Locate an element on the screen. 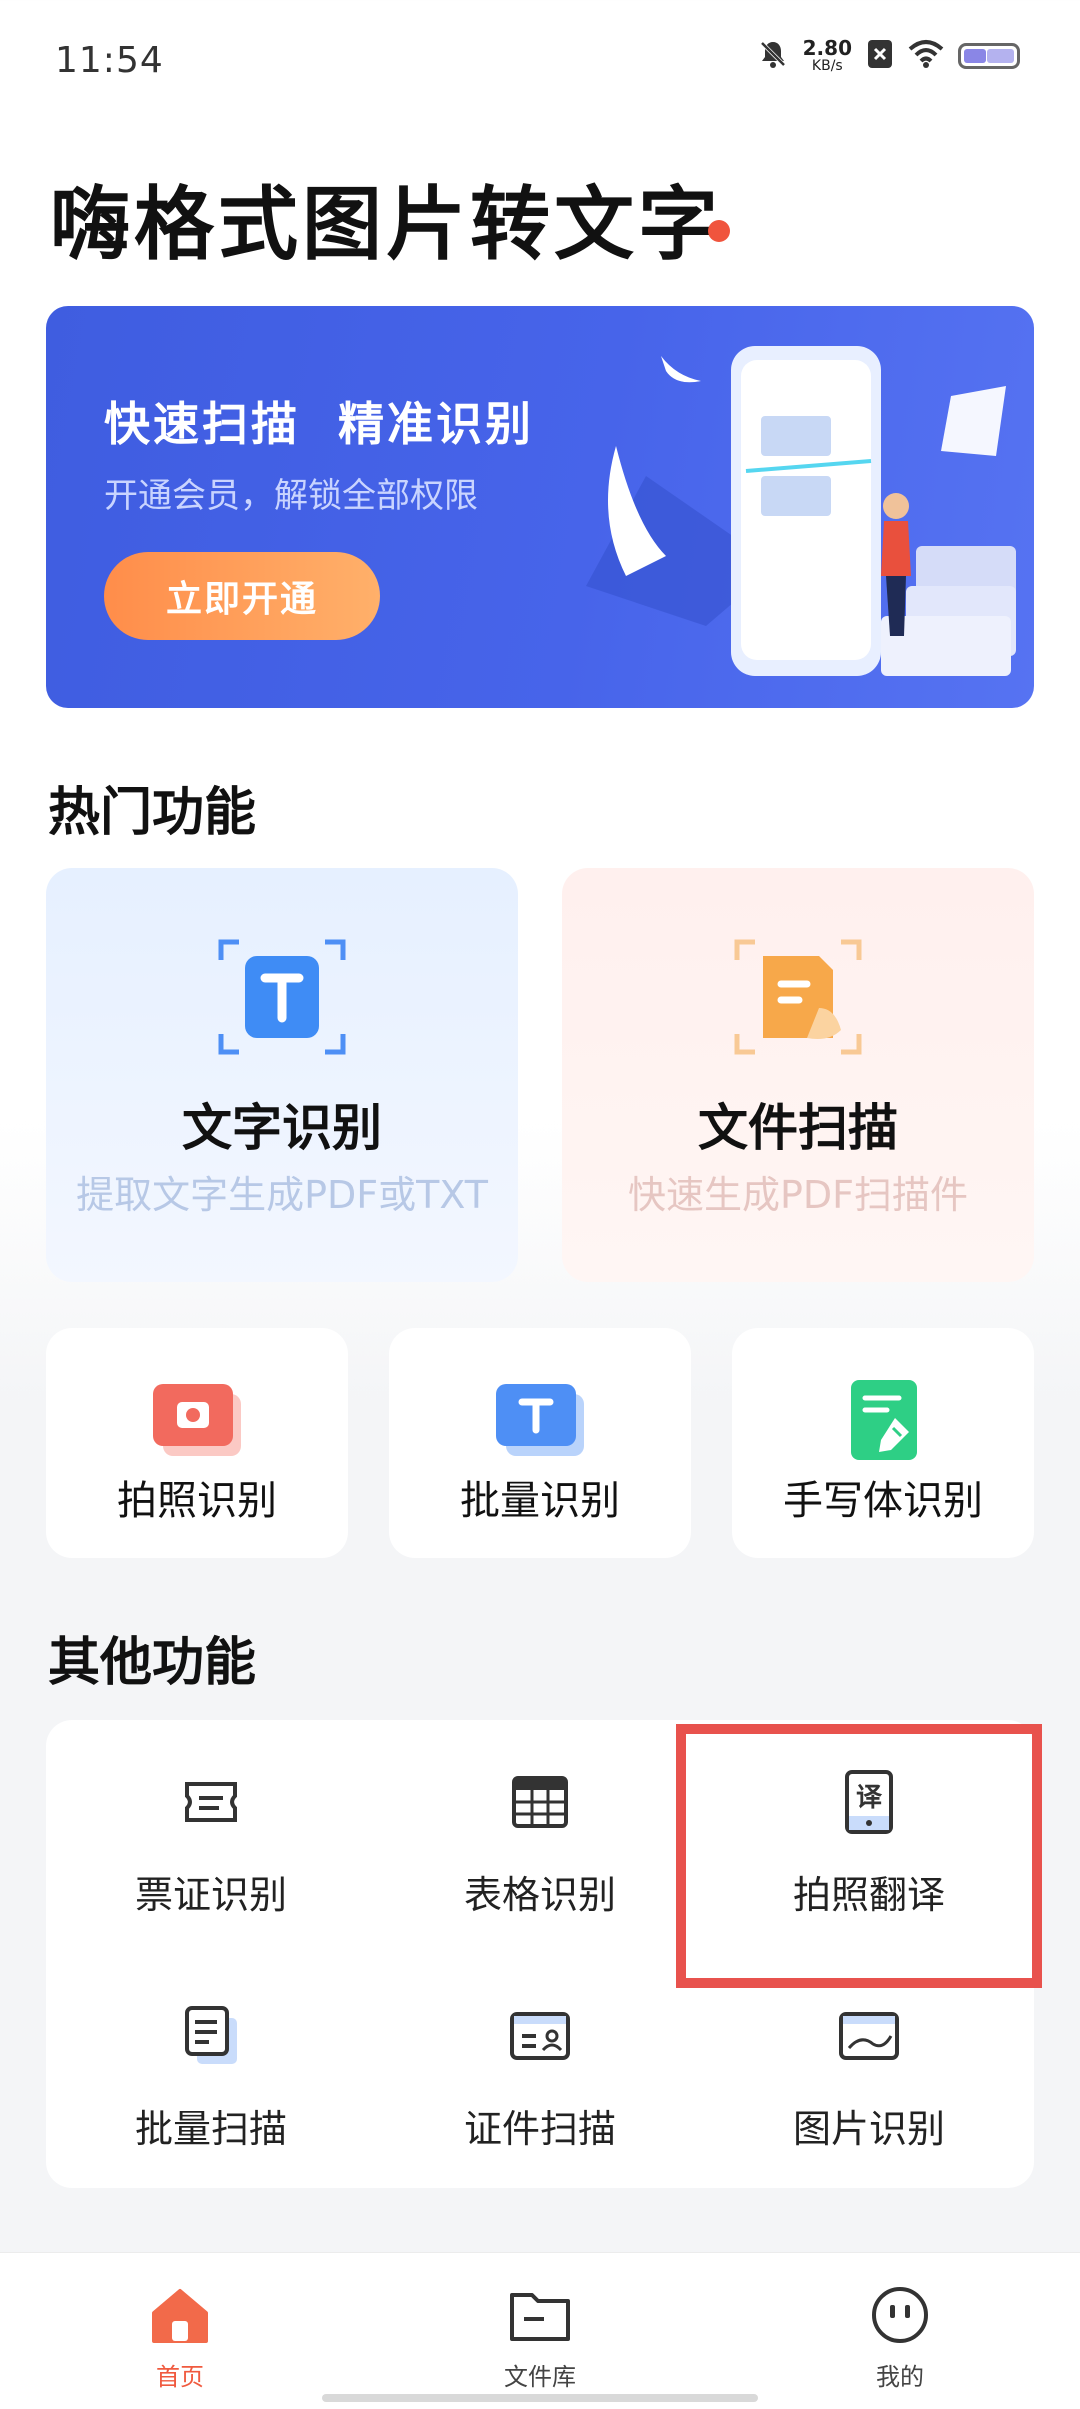  battery-icon is located at coordinates (989, 56).